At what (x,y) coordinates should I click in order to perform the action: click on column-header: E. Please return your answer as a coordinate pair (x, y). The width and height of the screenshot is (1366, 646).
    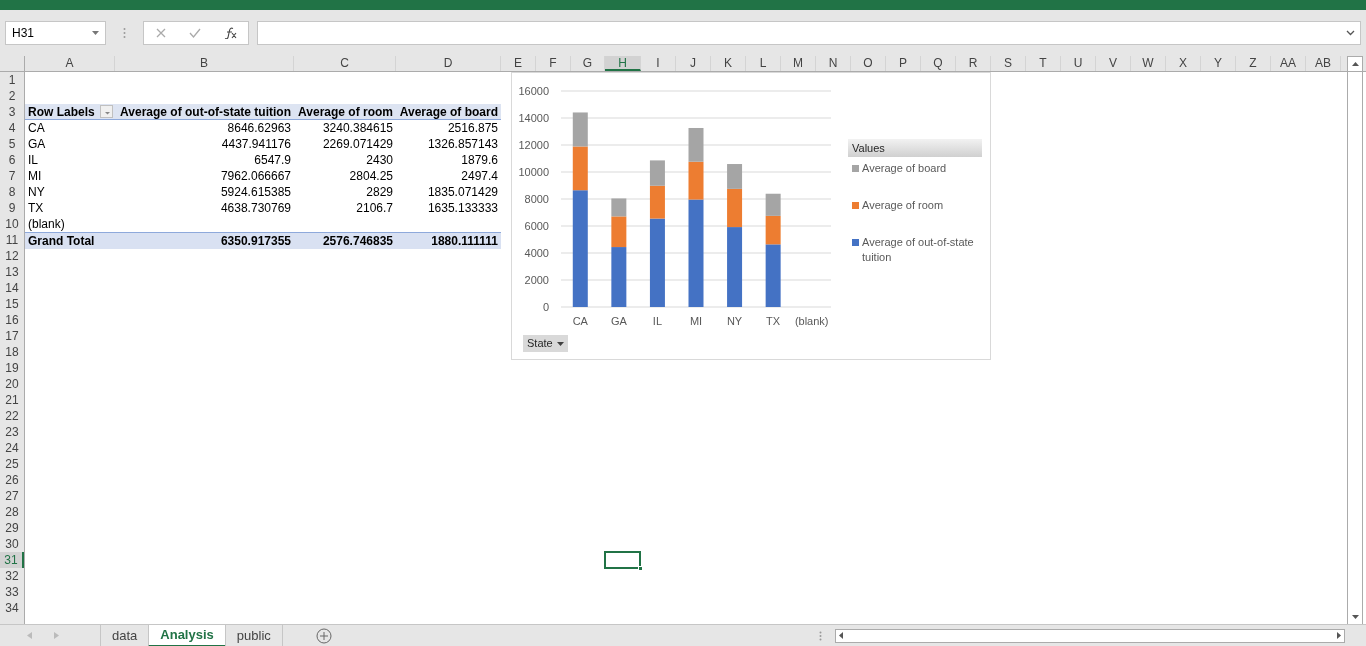
    Looking at the image, I should click on (518, 63).